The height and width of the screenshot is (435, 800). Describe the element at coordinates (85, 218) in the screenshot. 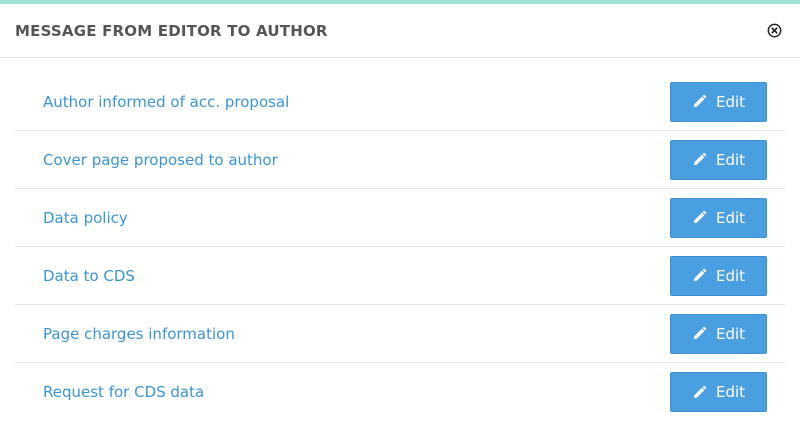

I see `item-link: Data policy` at that location.